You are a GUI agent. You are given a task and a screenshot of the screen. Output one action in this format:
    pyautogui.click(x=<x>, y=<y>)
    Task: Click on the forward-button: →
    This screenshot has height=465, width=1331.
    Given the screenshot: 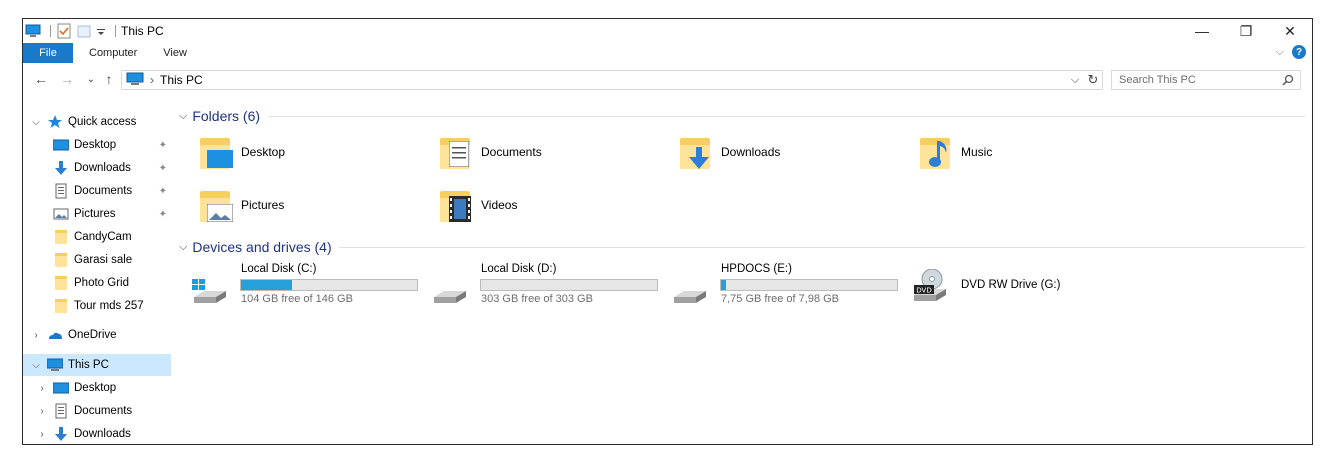 What is the action you would take?
    pyautogui.click(x=67, y=79)
    